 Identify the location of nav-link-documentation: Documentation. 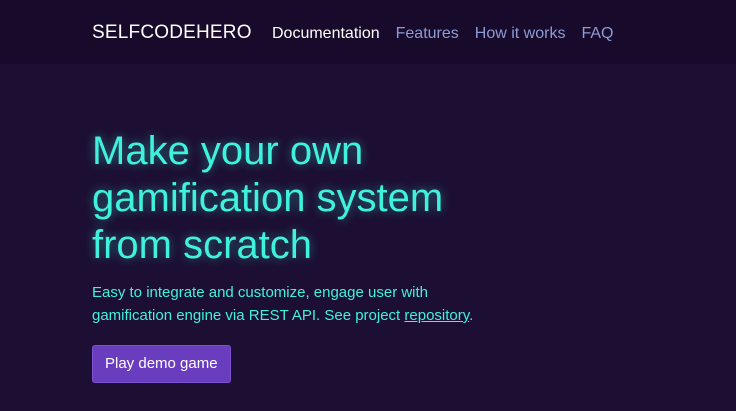
(326, 34).